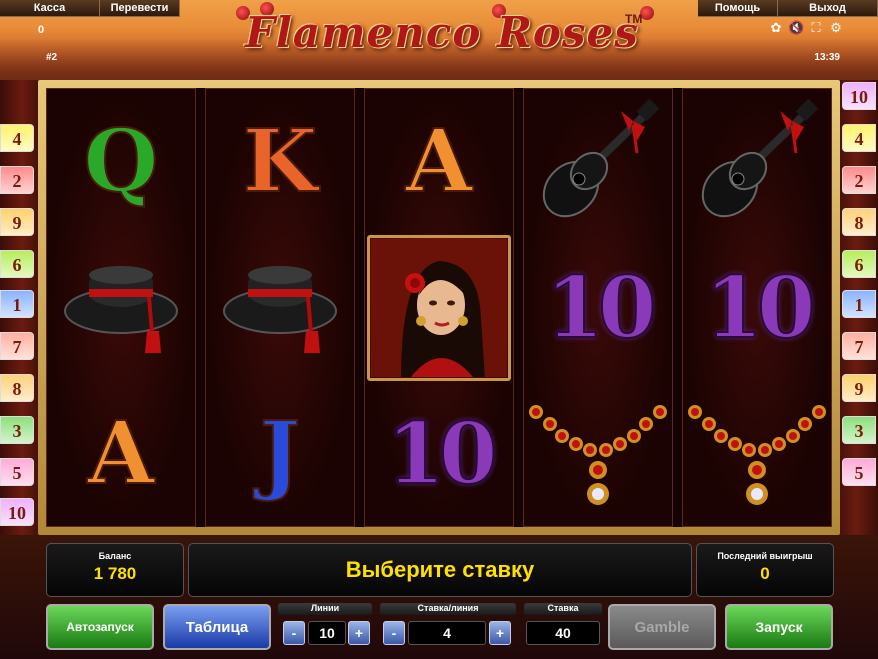  Describe the element at coordinates (563, 633) in the screenshot. I see `bet-value: 40` at that location.